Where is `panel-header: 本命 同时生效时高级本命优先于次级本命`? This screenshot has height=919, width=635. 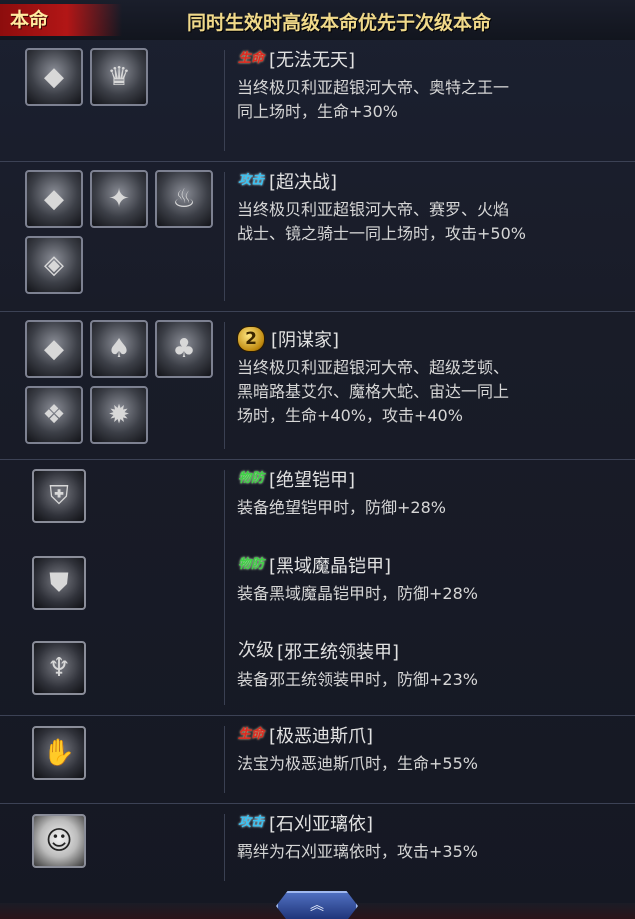 panel-header: 本命 同时生效时高级本命优先于次级本命 is located at coordinates (317, 20).